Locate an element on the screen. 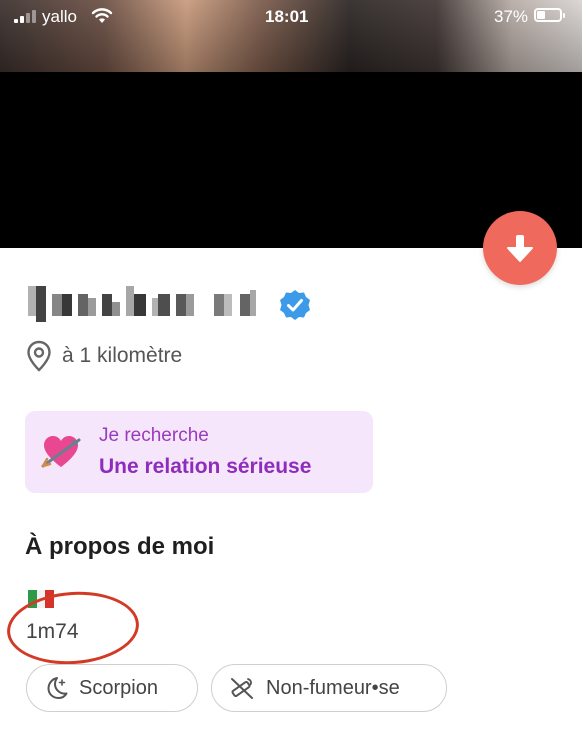 The height and width of the screenshot is (733, 582). collapse-profile-button is located at coordinates (520, 248).